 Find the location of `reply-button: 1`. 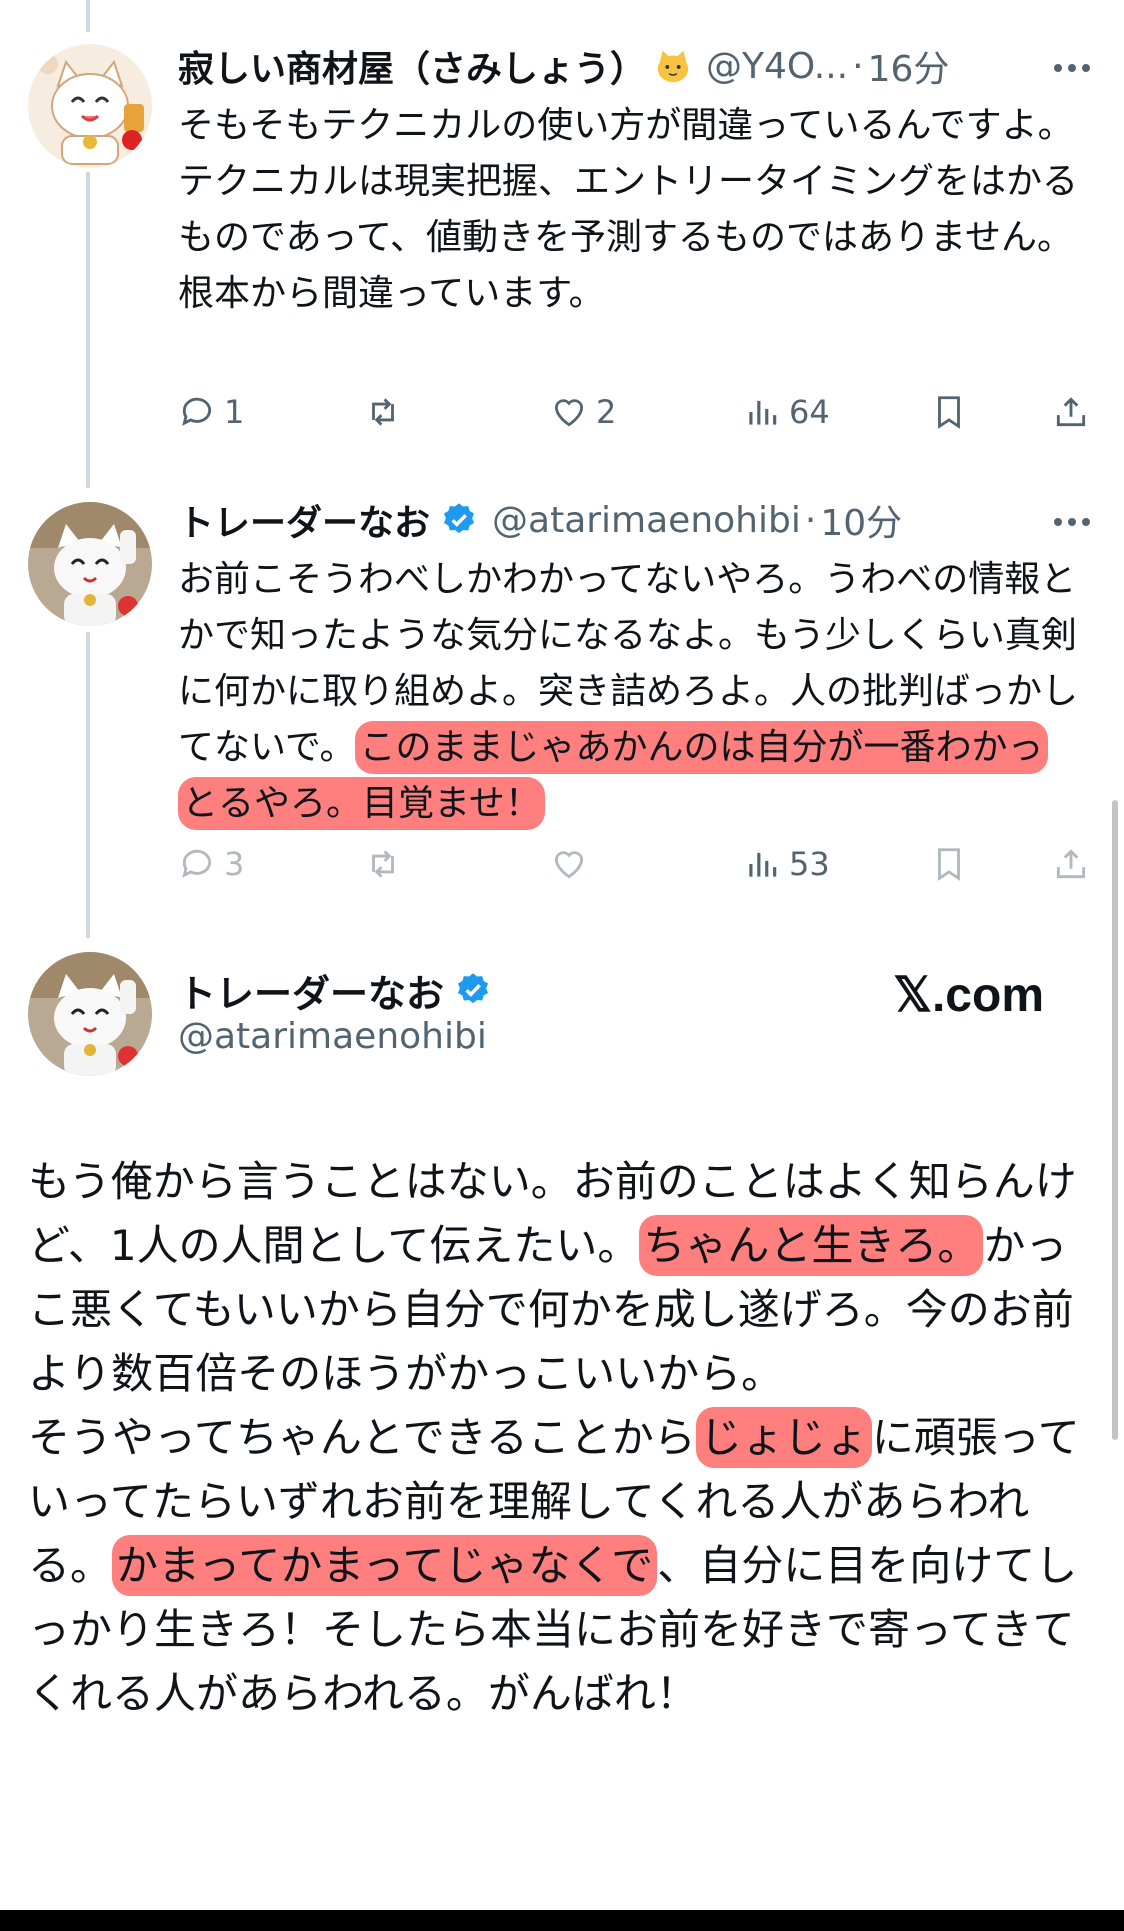

reply-button: 1 is located at coordinates (211, 412).